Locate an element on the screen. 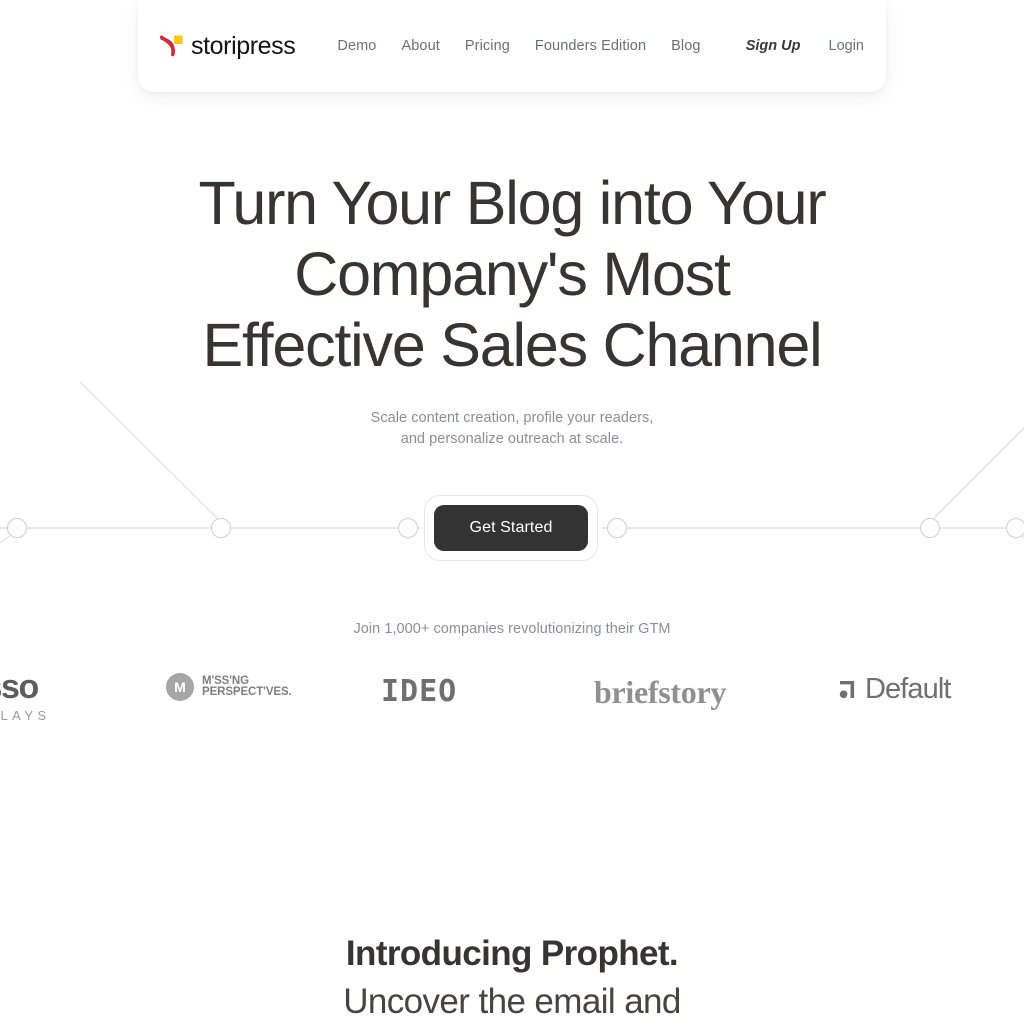 This screenshot has height=1024, width=1024. logo-esso-wordmark: esso is located at coordinates (19, 687).